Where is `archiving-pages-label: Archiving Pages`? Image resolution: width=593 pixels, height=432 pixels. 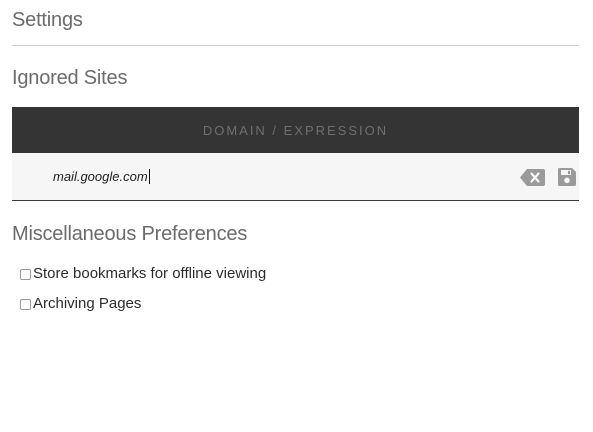
archiving-pages-label: Archiving Pages is located at coordinates (87, 303).